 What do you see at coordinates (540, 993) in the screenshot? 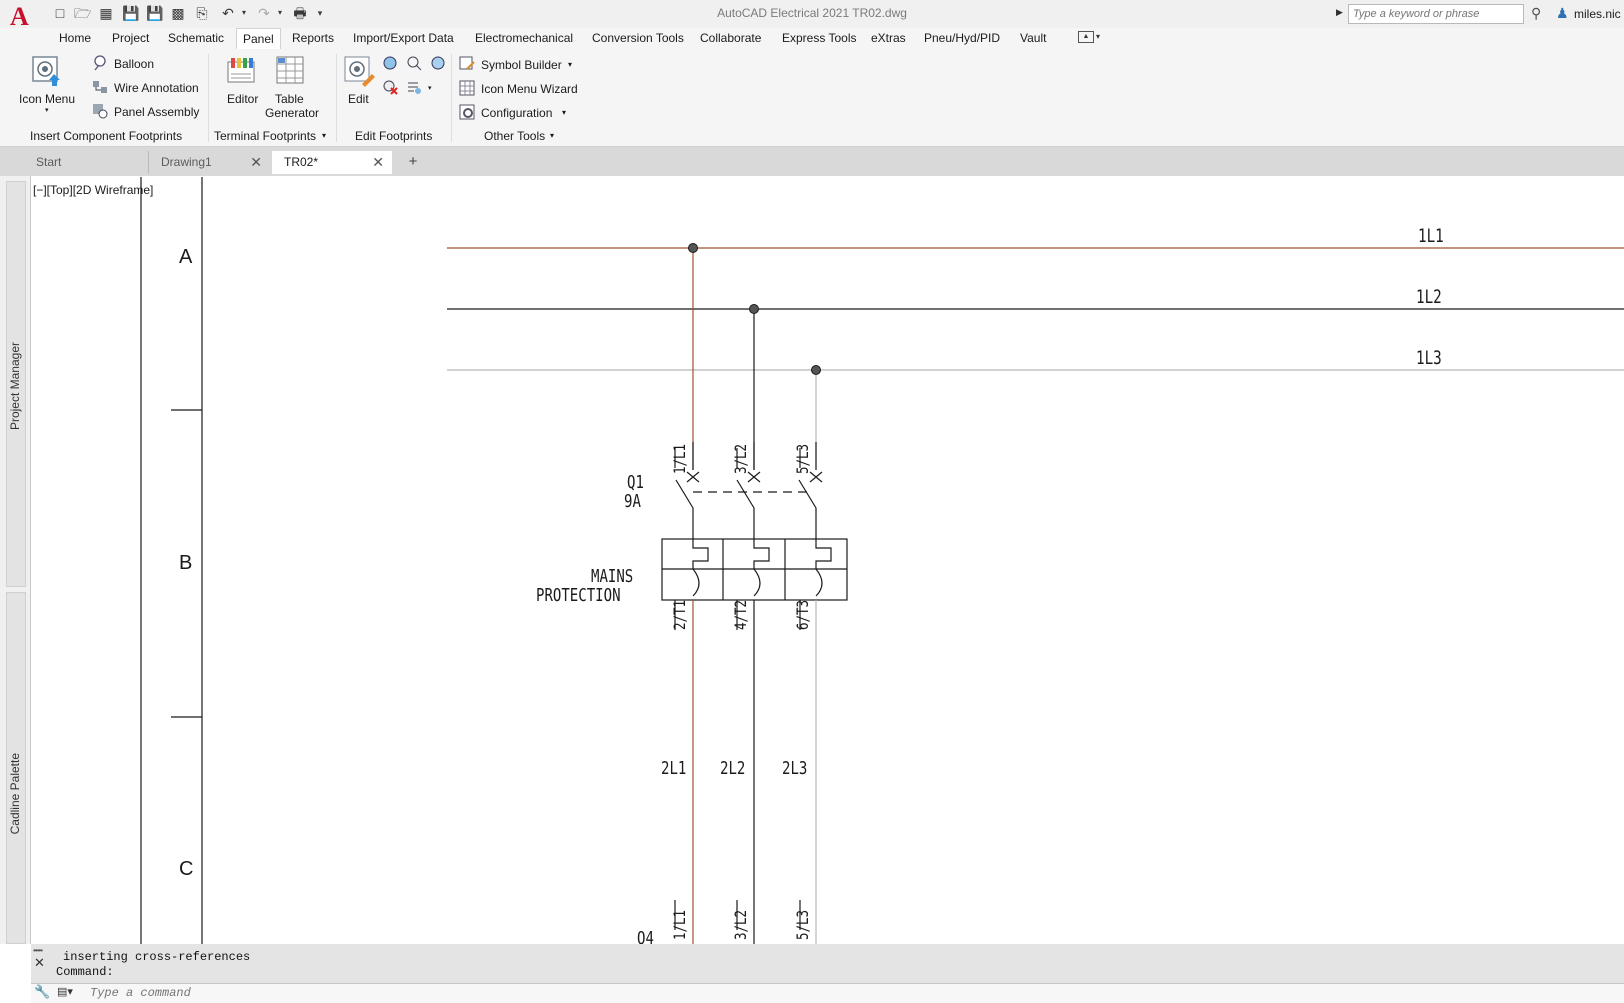
I see `command-input` at bounding box center [540, 993].